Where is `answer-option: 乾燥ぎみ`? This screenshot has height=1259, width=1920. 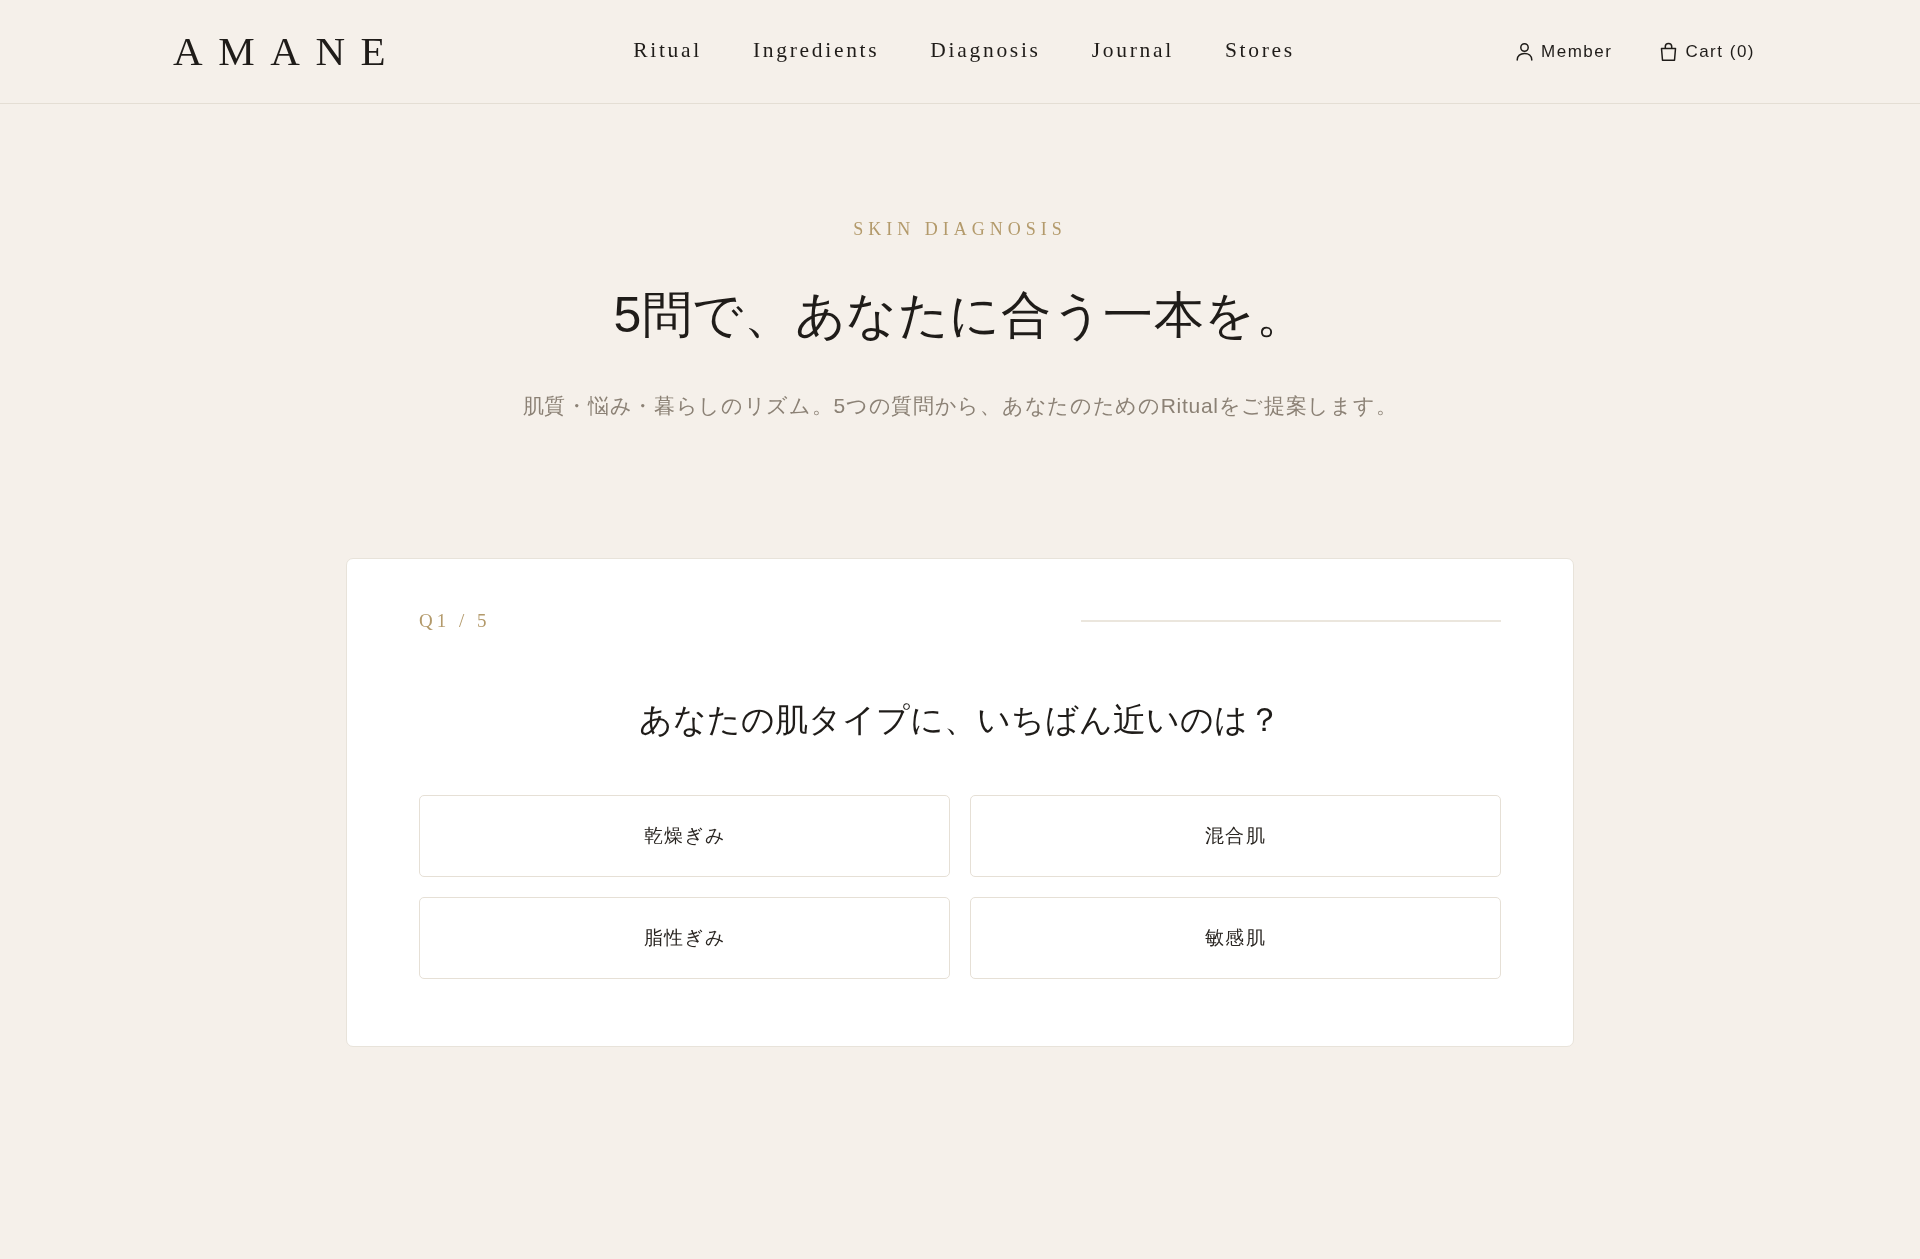
answer-option: 乾燥ぎみ is located at coordinates (684, 836).